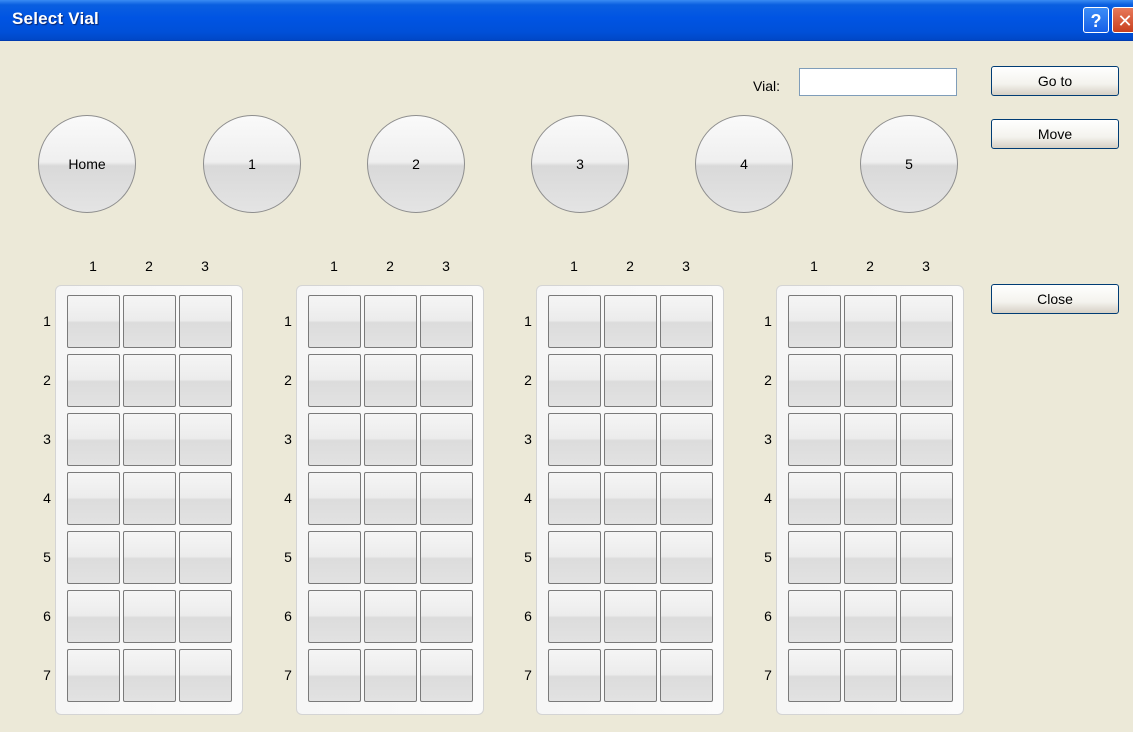  What do you see at coordinates (566, 20) in the screenshot?
I see `title-bar: Select Vial ? ✕` at bounding box center [566, 20].